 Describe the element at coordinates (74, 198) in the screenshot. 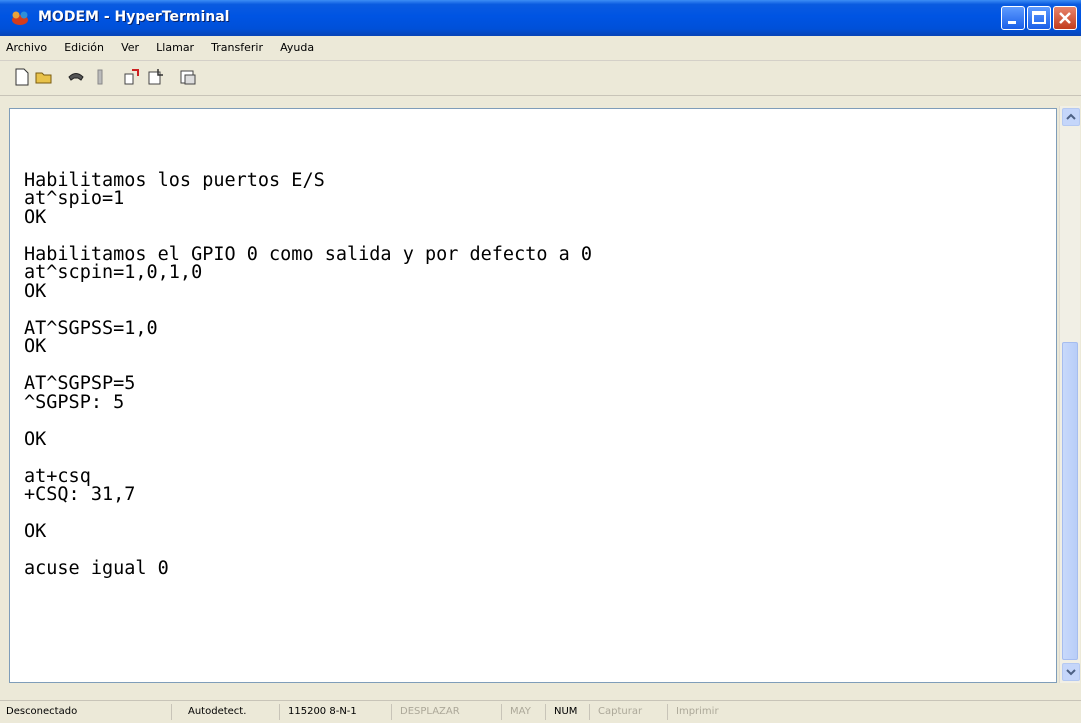

I see `terminal-line: at^spio=1` at that location.